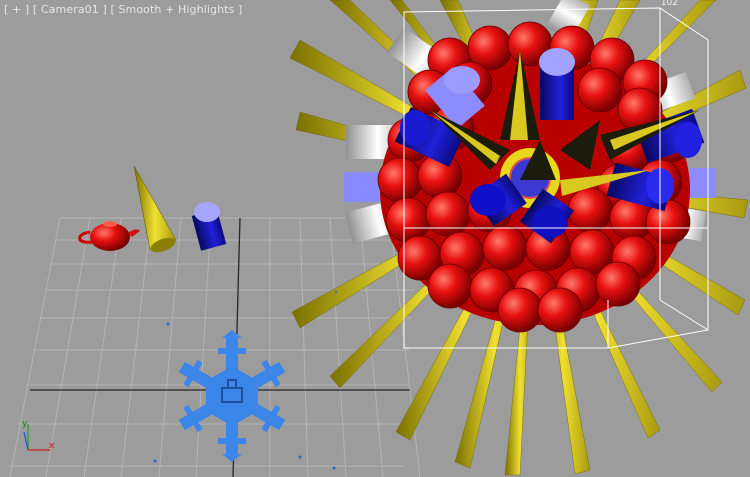 This screenshot has height=477, width=750. Describe the element at coordinates (209, 226) in the screenshot. I see `cylinder-object` at that location.